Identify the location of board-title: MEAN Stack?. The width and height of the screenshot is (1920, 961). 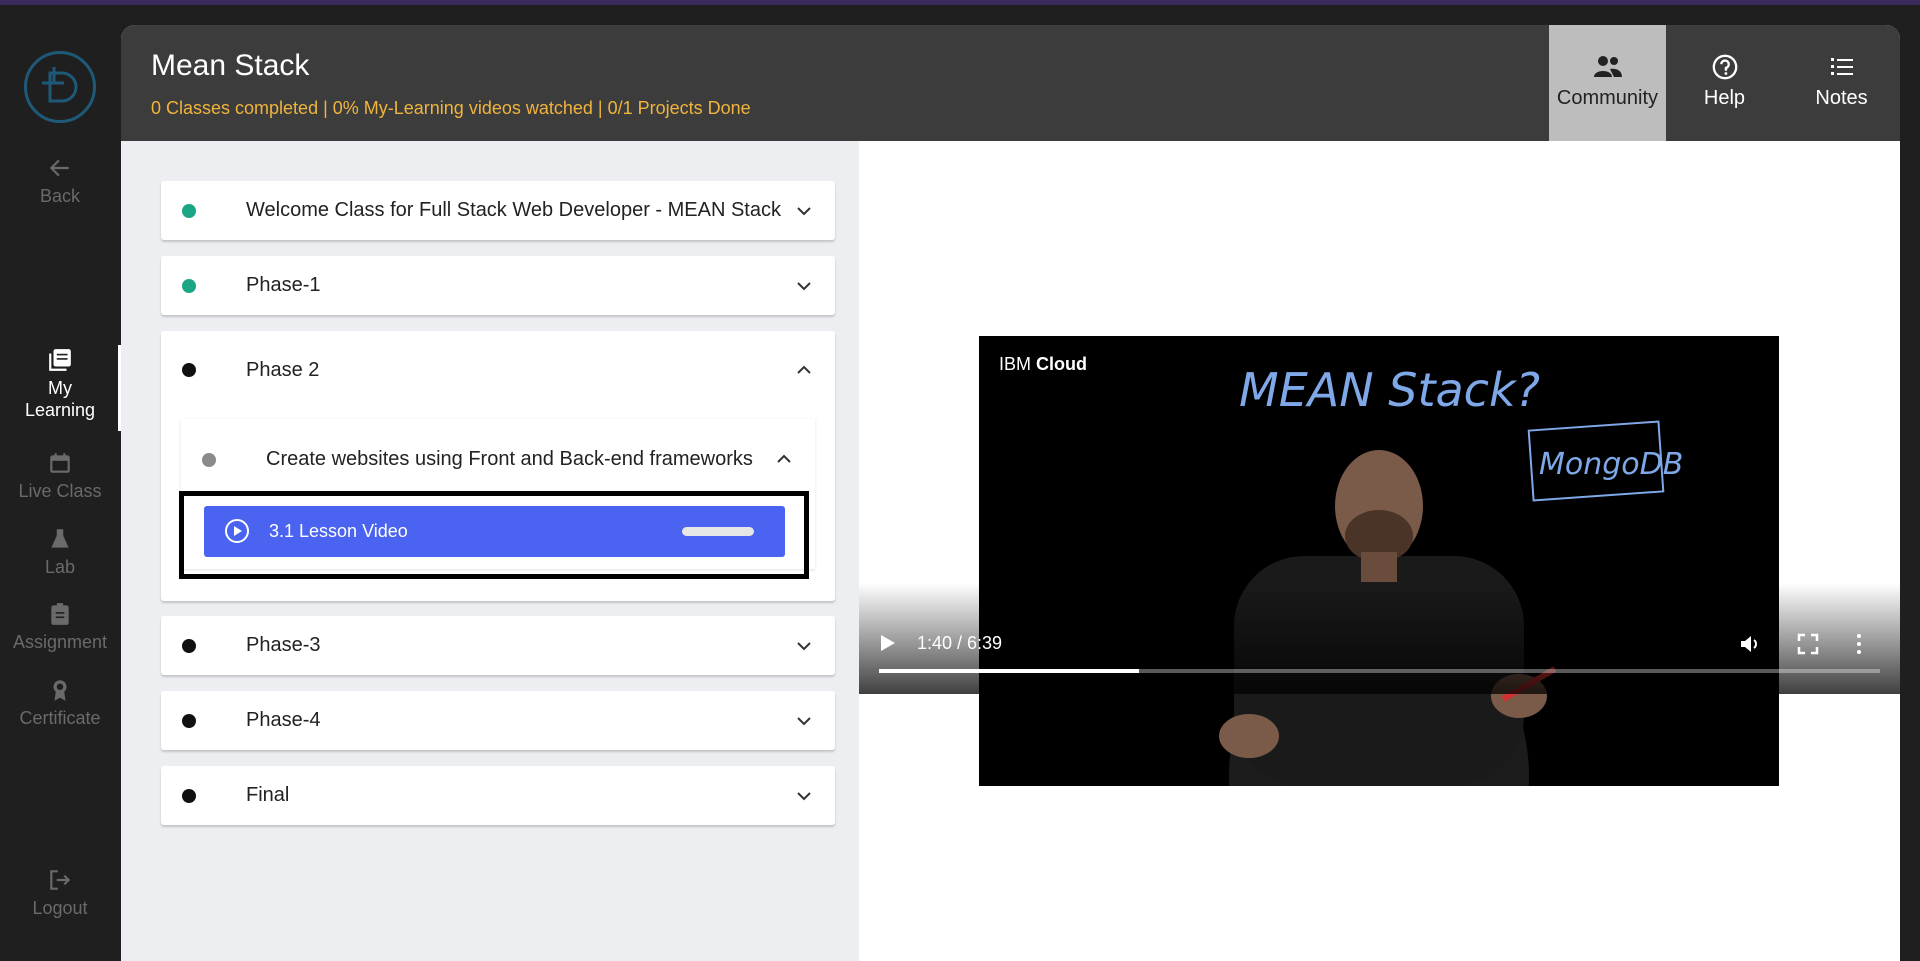
(1389, 390).